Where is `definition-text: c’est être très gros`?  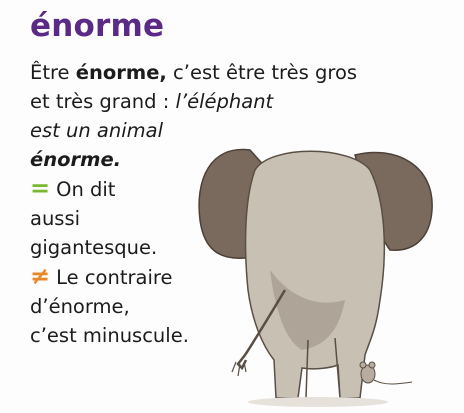
definition-text: c’est être très gros is located at coordinates (262, 72).